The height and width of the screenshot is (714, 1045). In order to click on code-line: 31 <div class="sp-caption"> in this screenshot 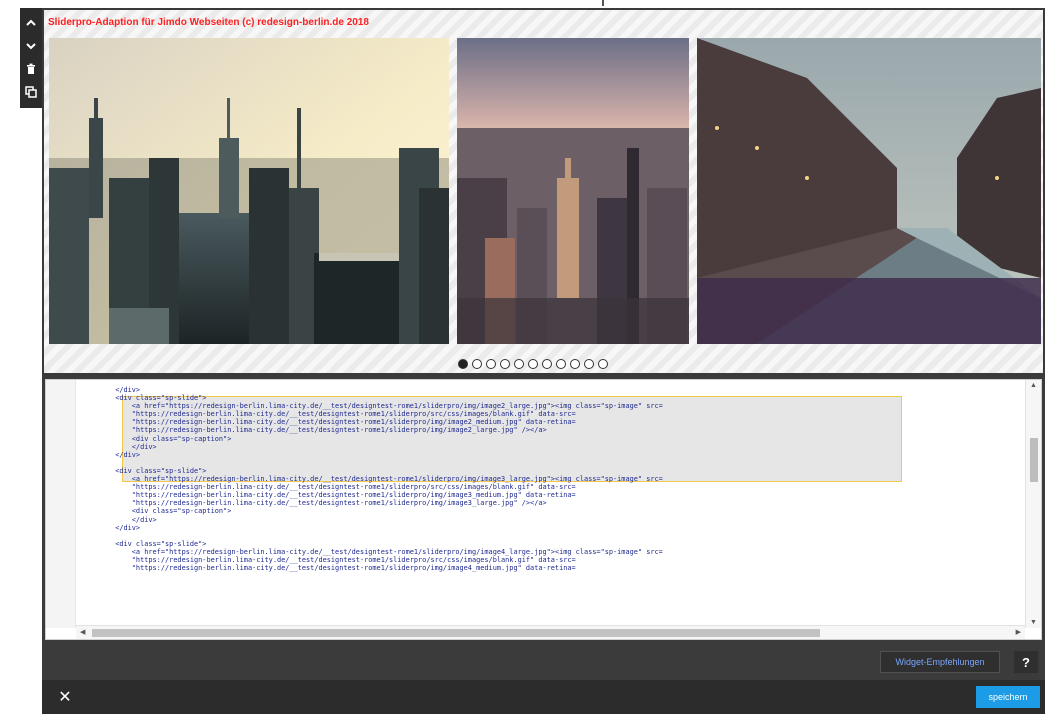, I will do `click(551, 439)`.